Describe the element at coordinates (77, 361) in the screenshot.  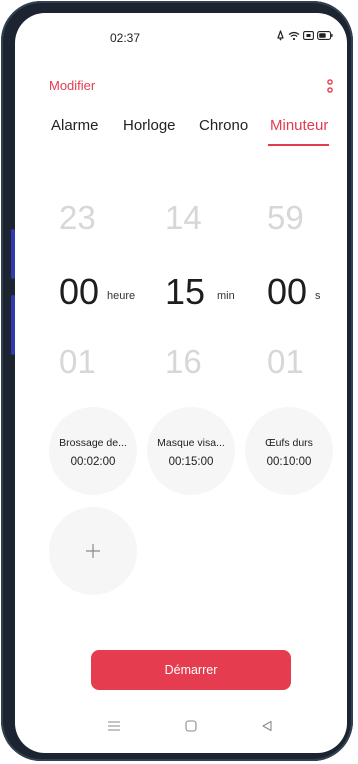
I see `hours-next: 01` at that location.